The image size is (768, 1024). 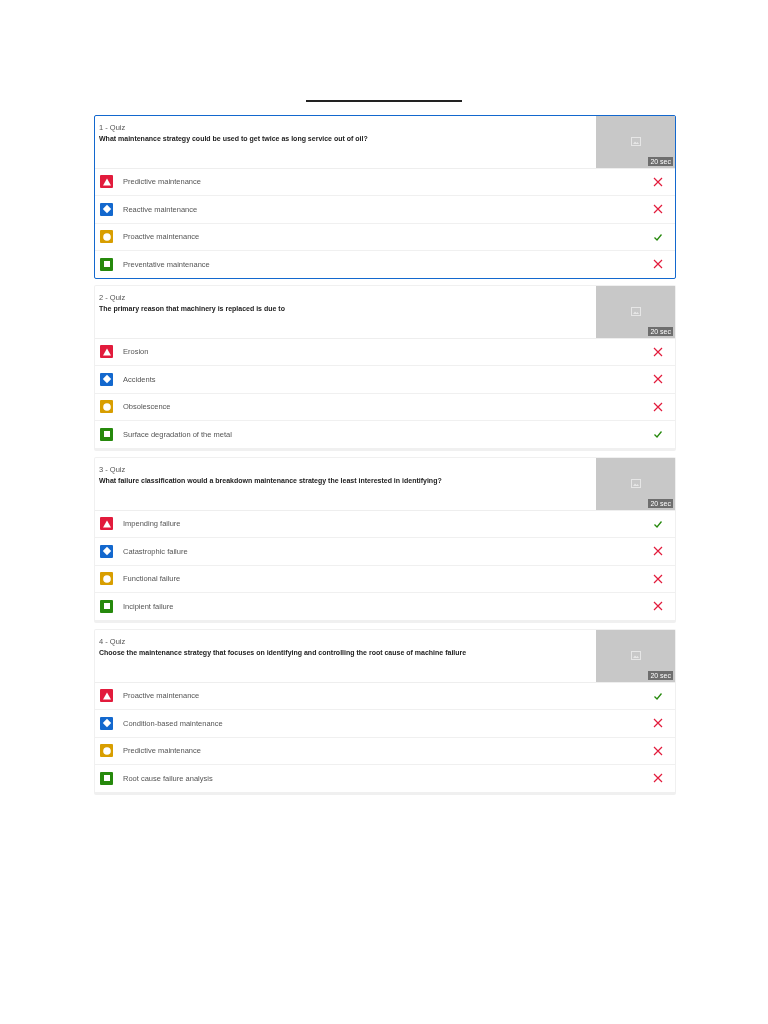 What do you see at coordinates (385, 711) in the screenshot?
I see `question-card` at bounding box center [385, 711].